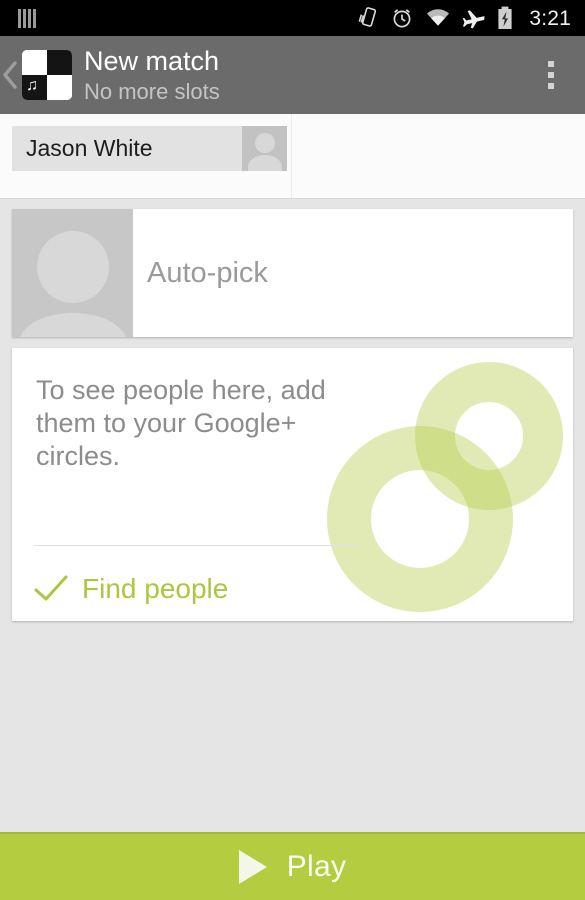  I want to click on status-bar-right: 3:21, so click(464, 18).